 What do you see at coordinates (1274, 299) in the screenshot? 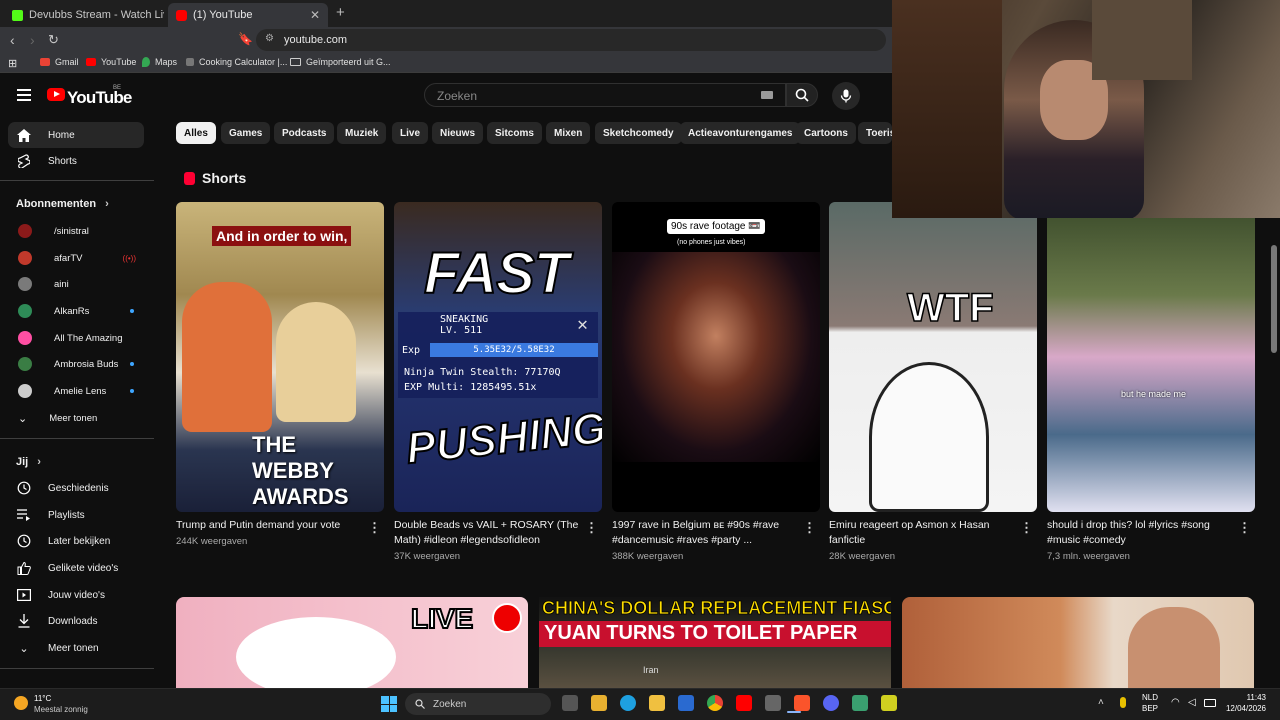
I see `page-scrollbar-thumb` at bounding box center [1274, 299].